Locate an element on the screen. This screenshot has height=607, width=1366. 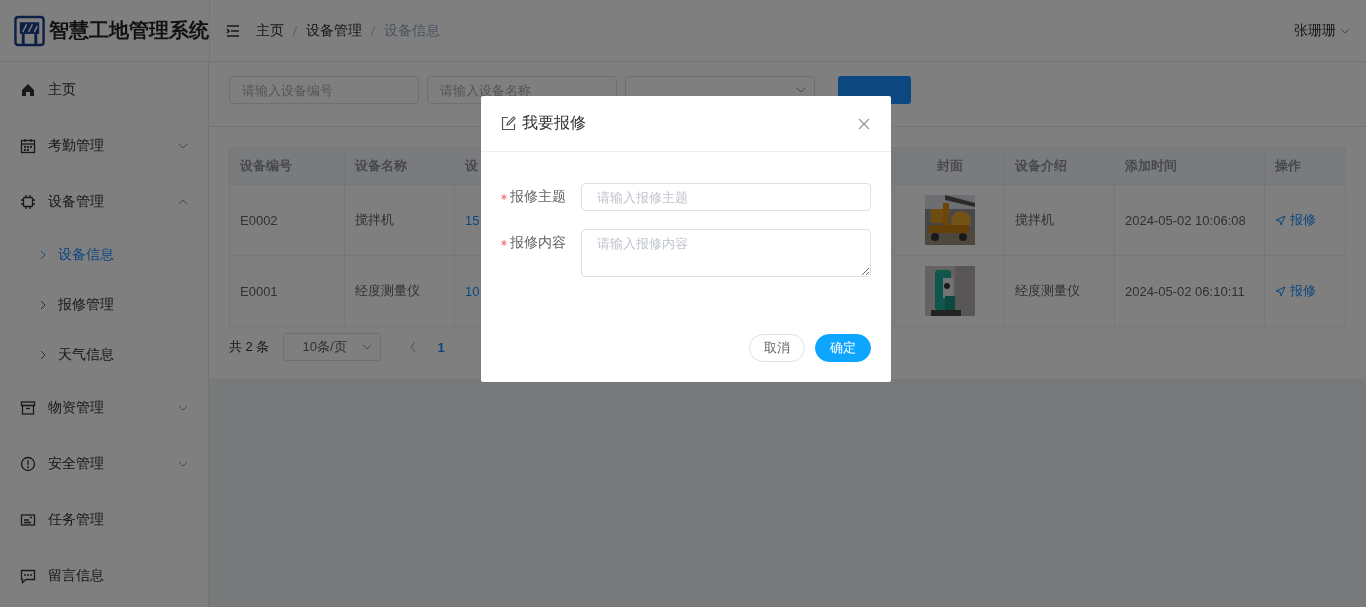
chevron-up-icon is located at coordinates (183, 202).